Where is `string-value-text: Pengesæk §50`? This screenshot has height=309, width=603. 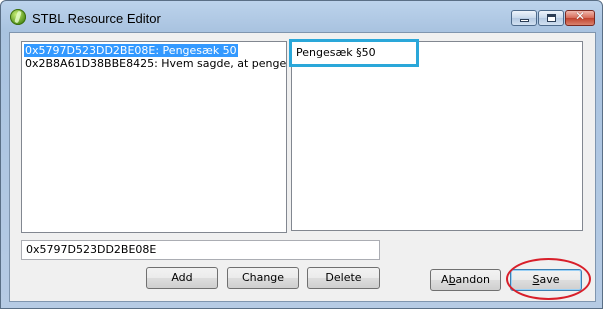
string-value-text: Pengesæk §50 is located at coordinates (336, 52).